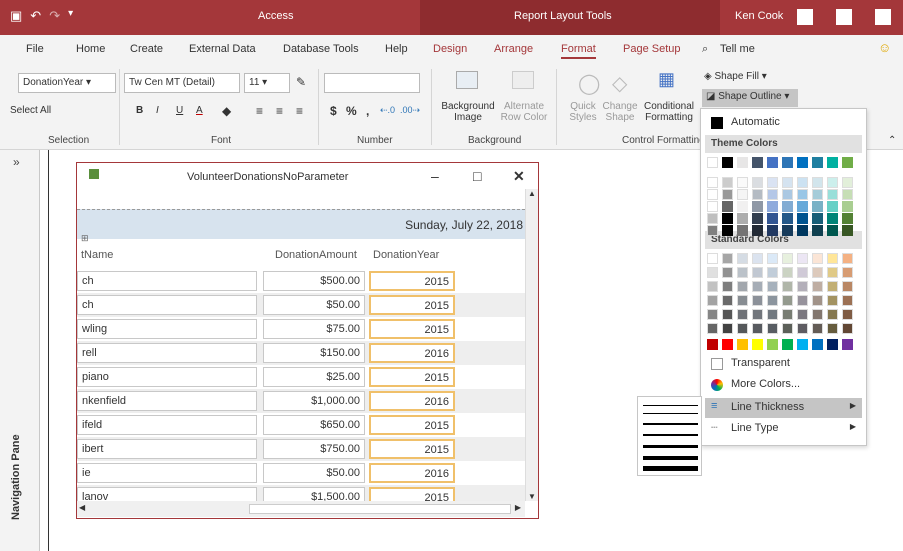  What do you see at coordinates (759, 16) in the screenshot?
I see `user-name: Ken Cook` at bounding box center [759, 16].